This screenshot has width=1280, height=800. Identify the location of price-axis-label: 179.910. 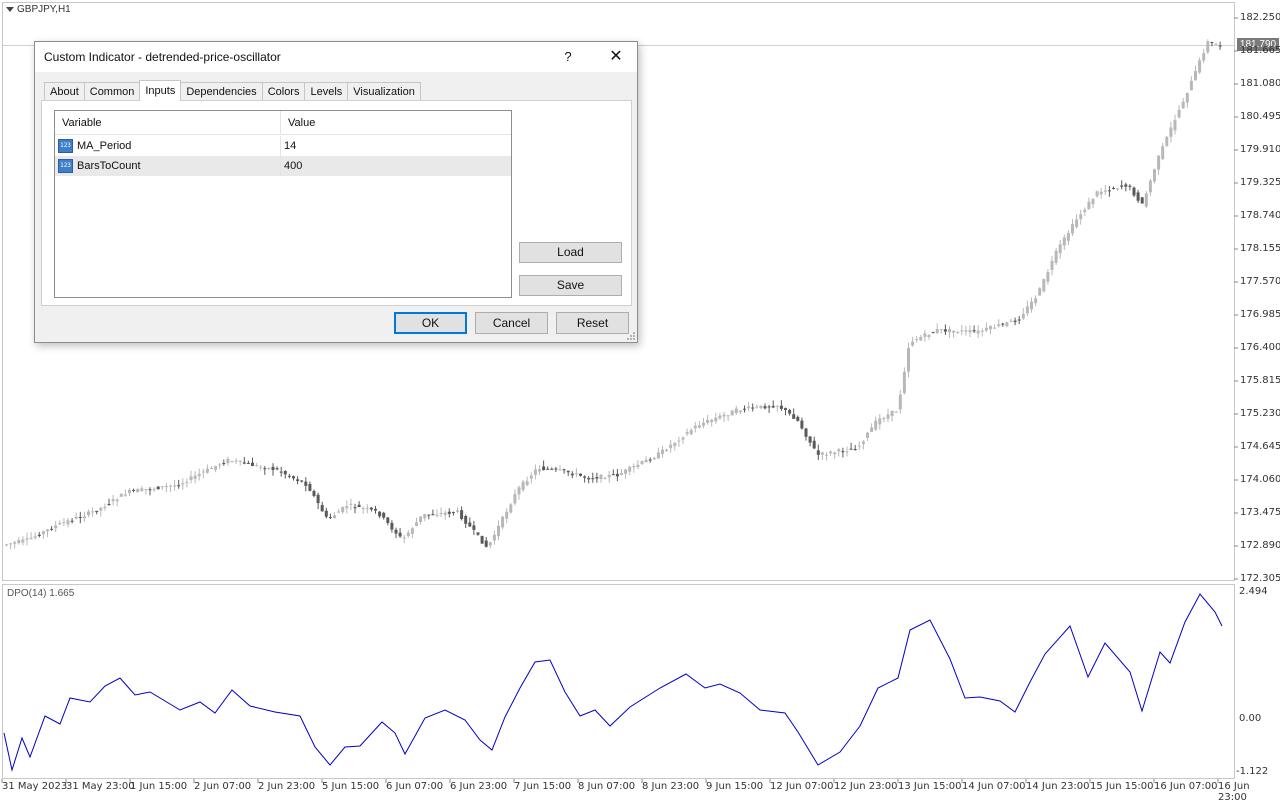
(1260, 149).